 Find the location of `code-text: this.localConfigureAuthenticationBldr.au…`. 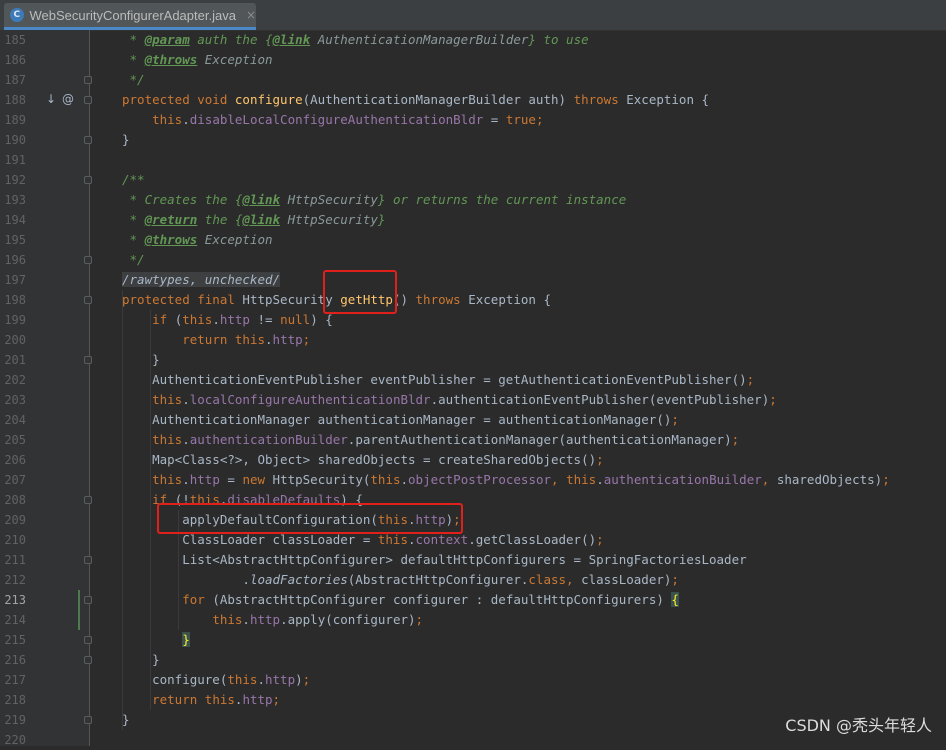

code-text: this.localConfigureAuthenticationBldr.au… is located at coordinates (449, 400).